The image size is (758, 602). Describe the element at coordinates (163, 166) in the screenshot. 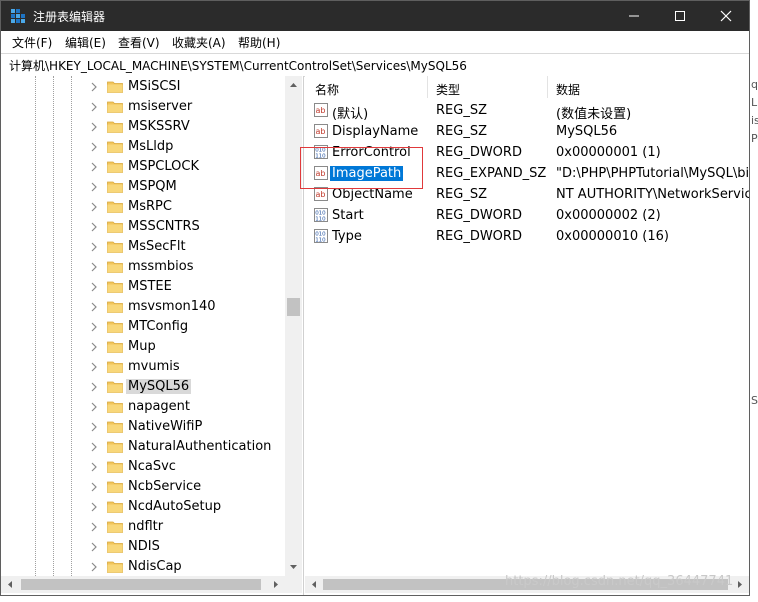

I see `tree-item-label: MSPCLOCK` at that location.